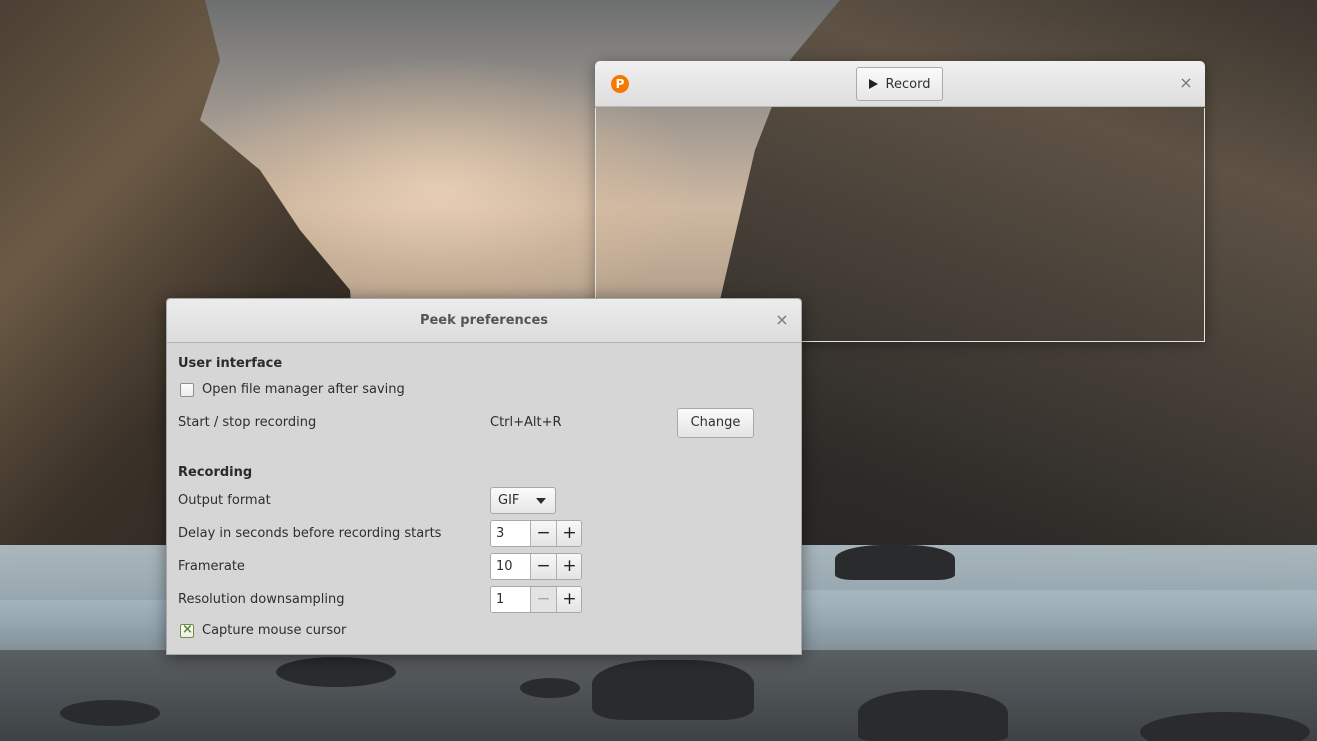 The width and height of the screenshot is (1317, 741). I want to click on delay-decrement-button: −, so click(543, 533).